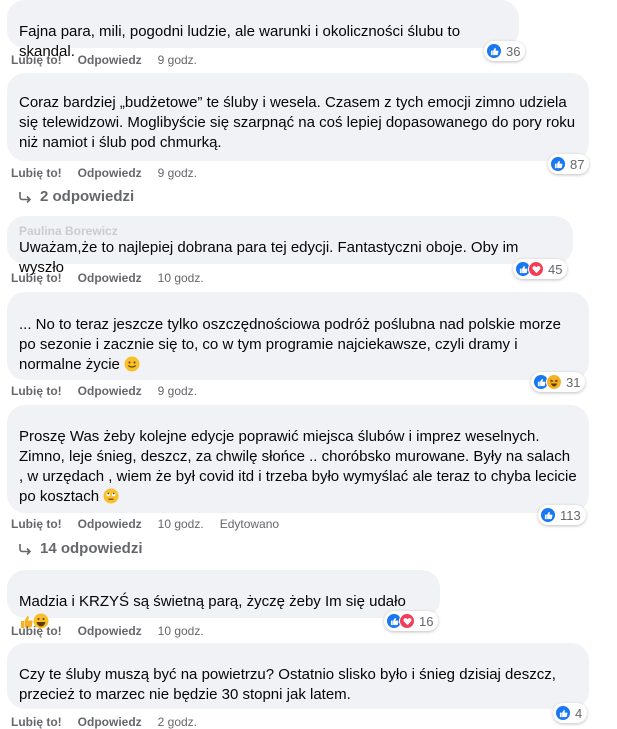 The height and width of the screenshot is (729, 617). Describe the element at coordinates (91, 548) in the screenshot. I see `replies-count: 14 odpowiedzi` at that location.